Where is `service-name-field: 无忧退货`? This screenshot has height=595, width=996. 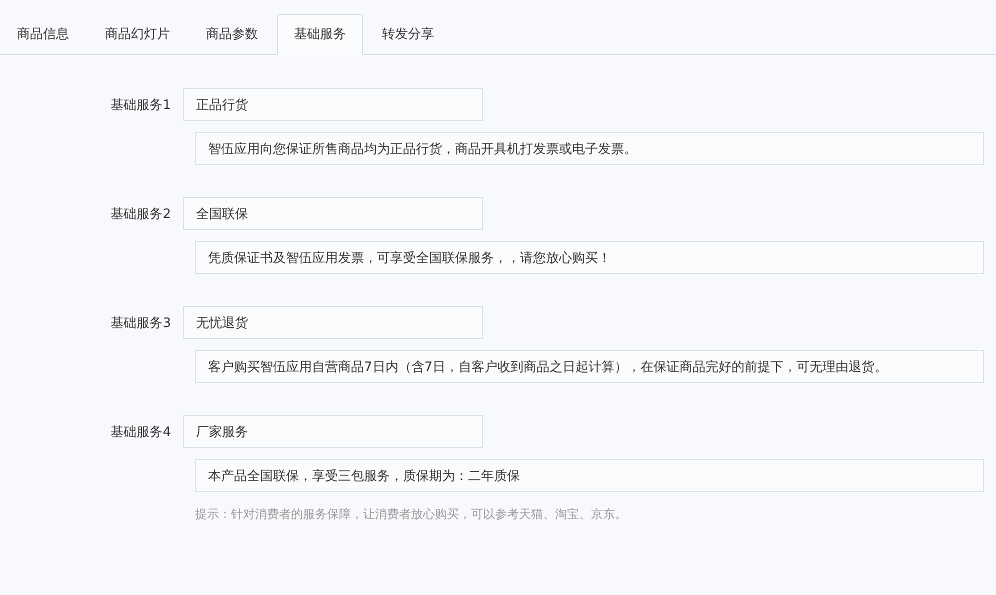 service-name-field: 无忧退货 is located at coordinates (333, 322).